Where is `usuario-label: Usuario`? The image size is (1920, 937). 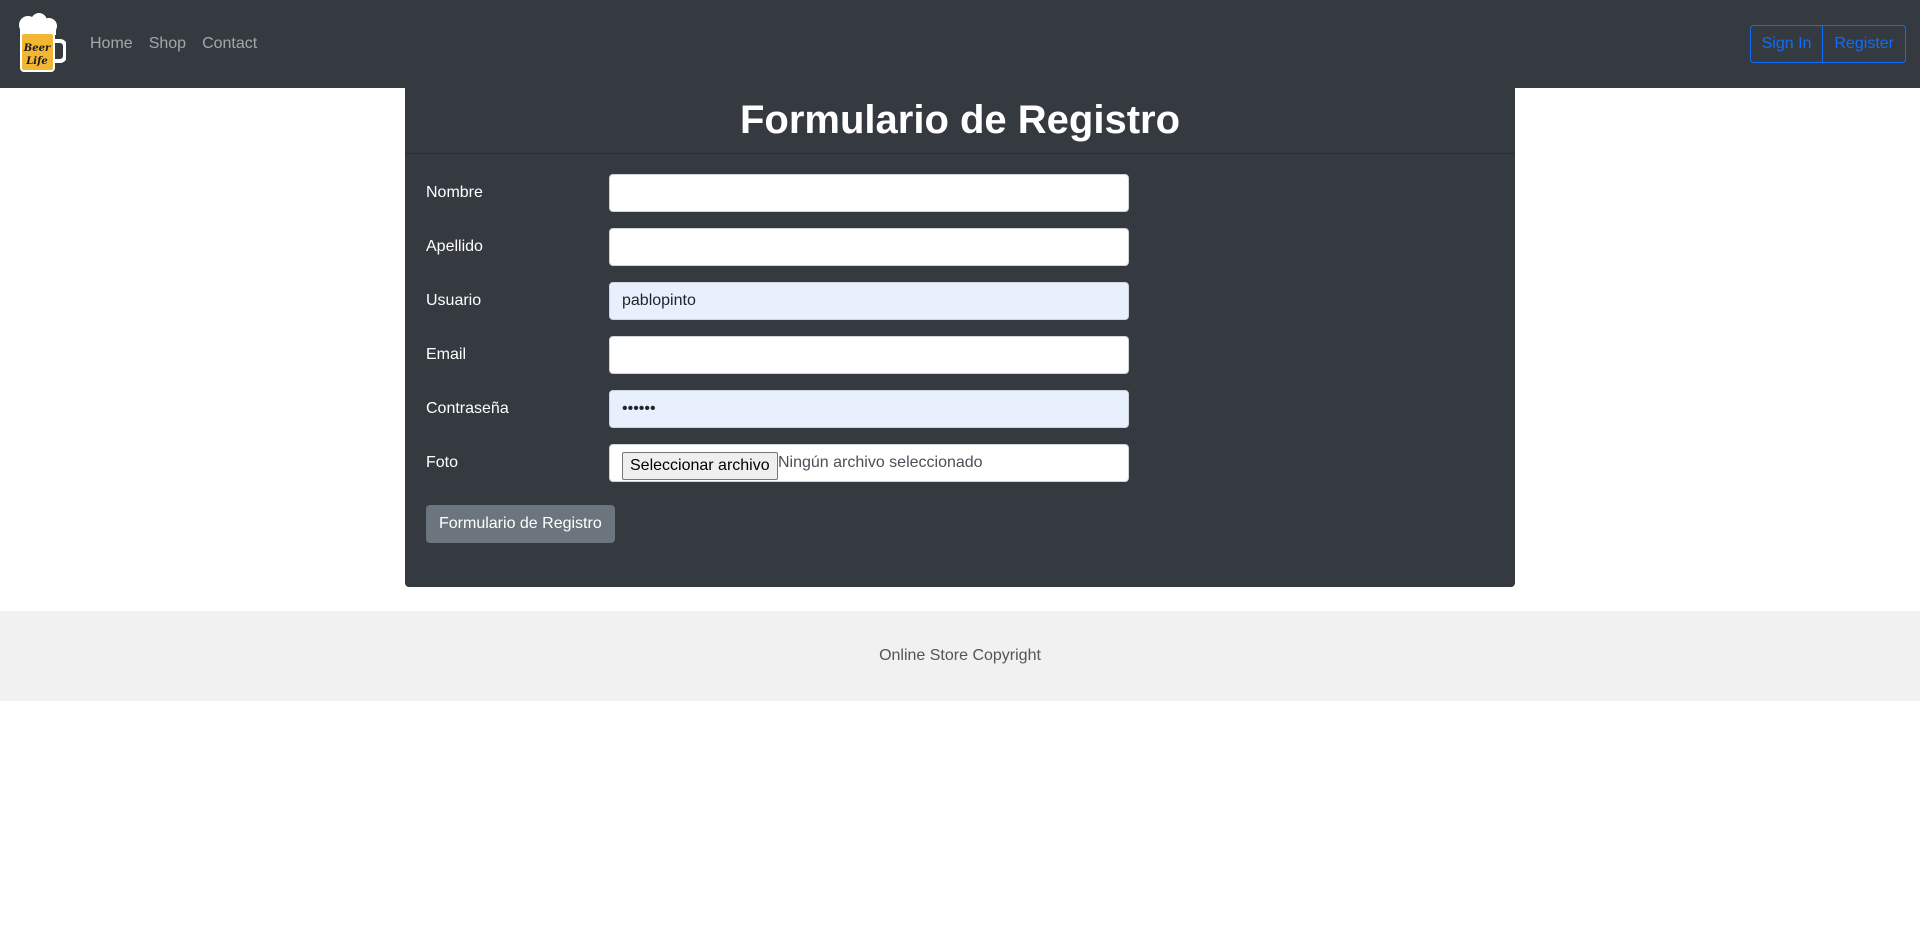
usuario-label: Usuario is located at coordinates (454, 300).